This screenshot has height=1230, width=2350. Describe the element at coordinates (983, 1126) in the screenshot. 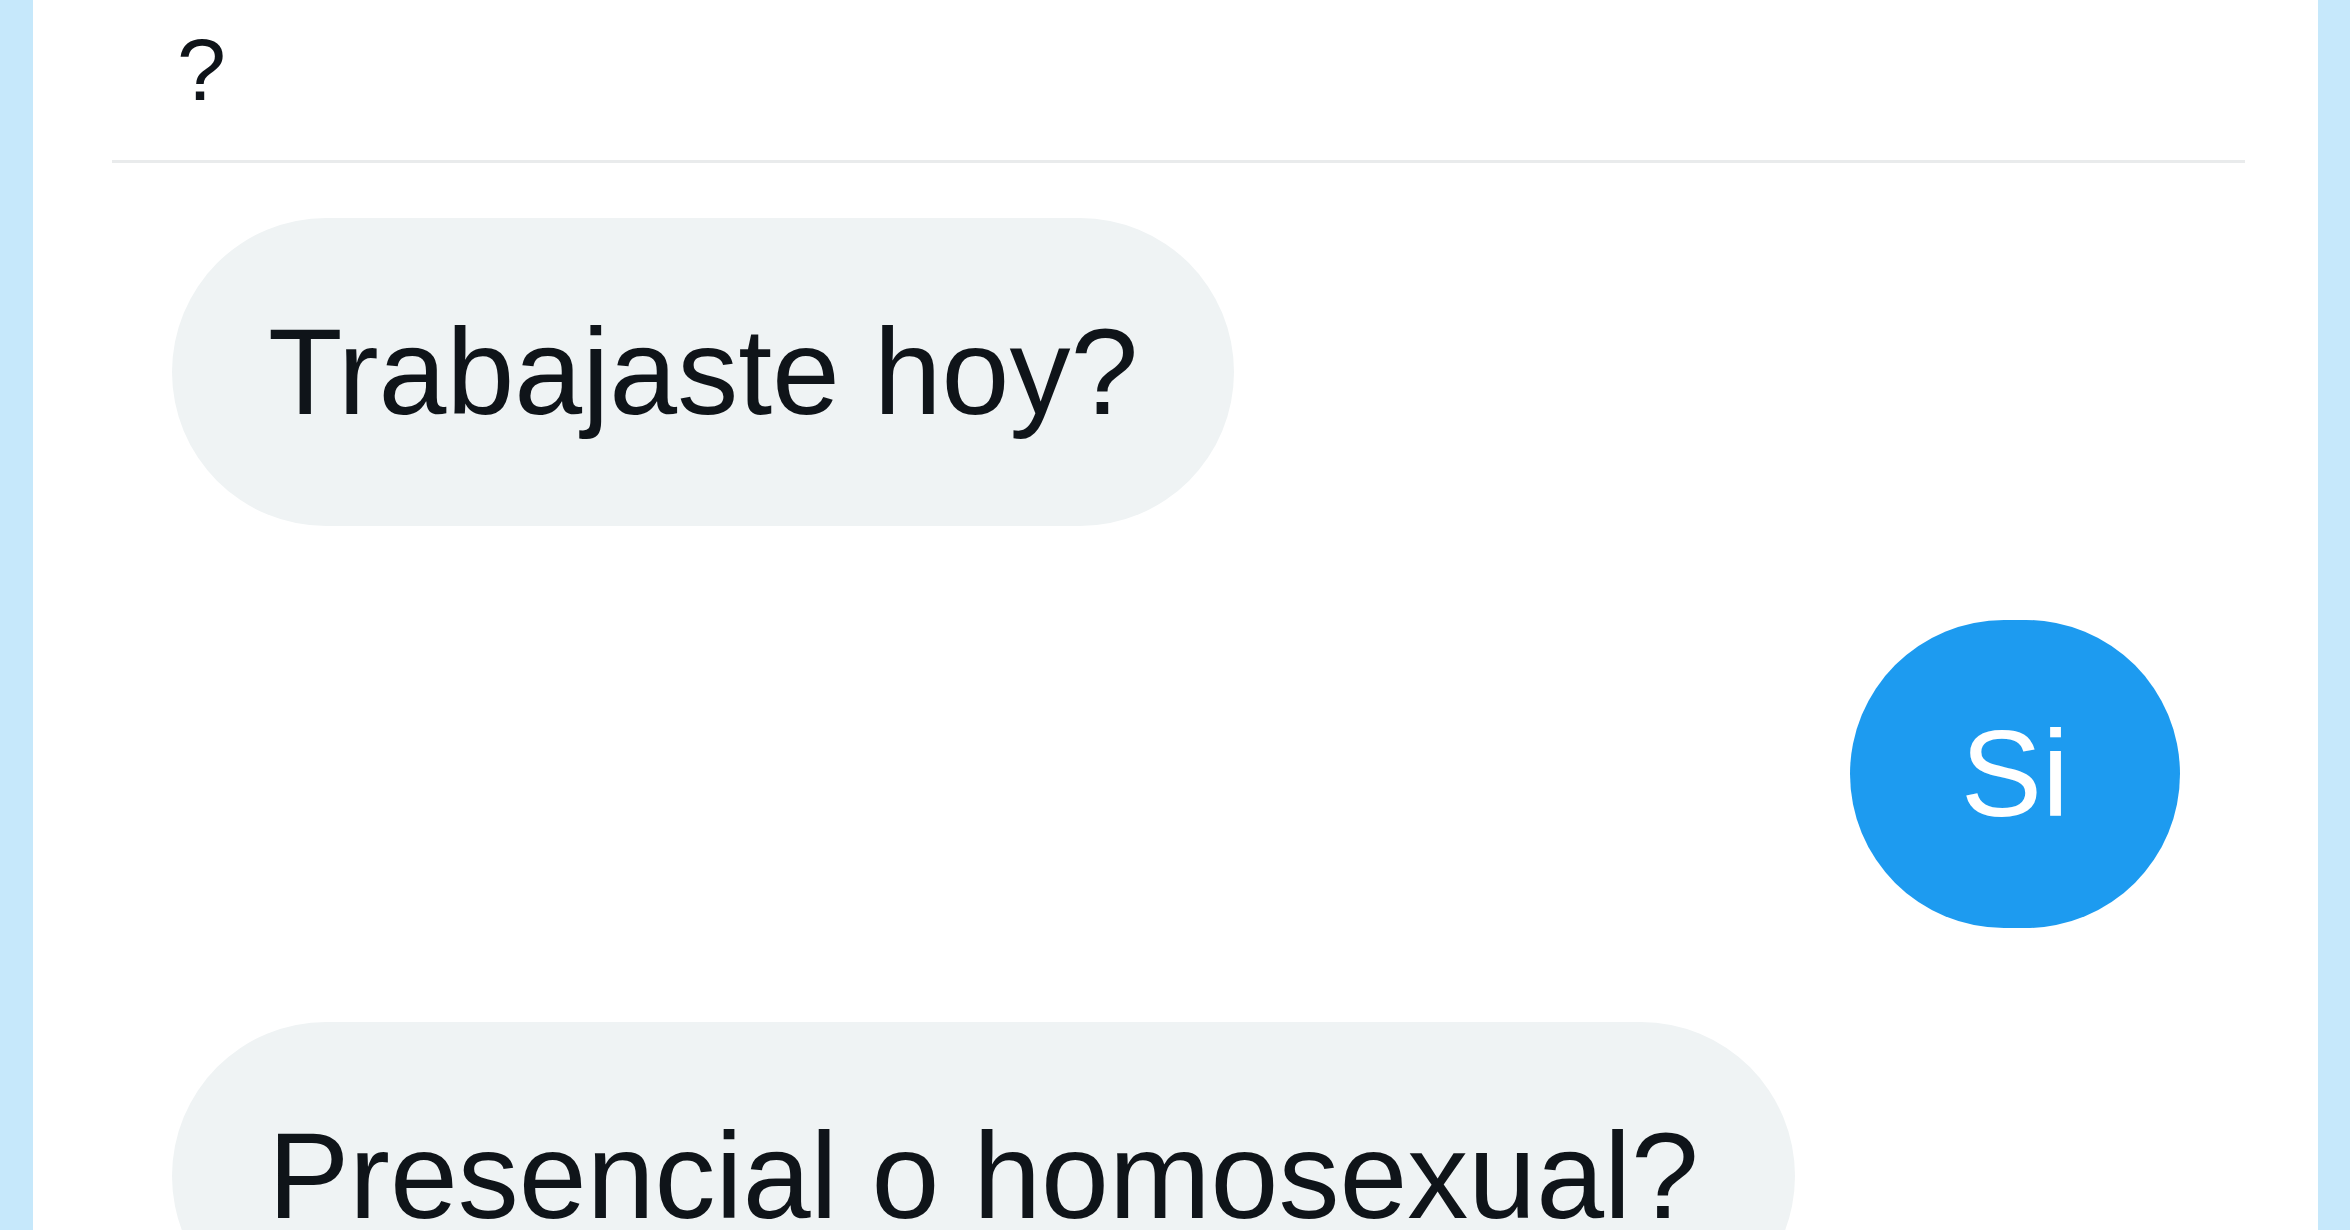

I see `received-message-bubble: Presencial o homosexual?` at that location.